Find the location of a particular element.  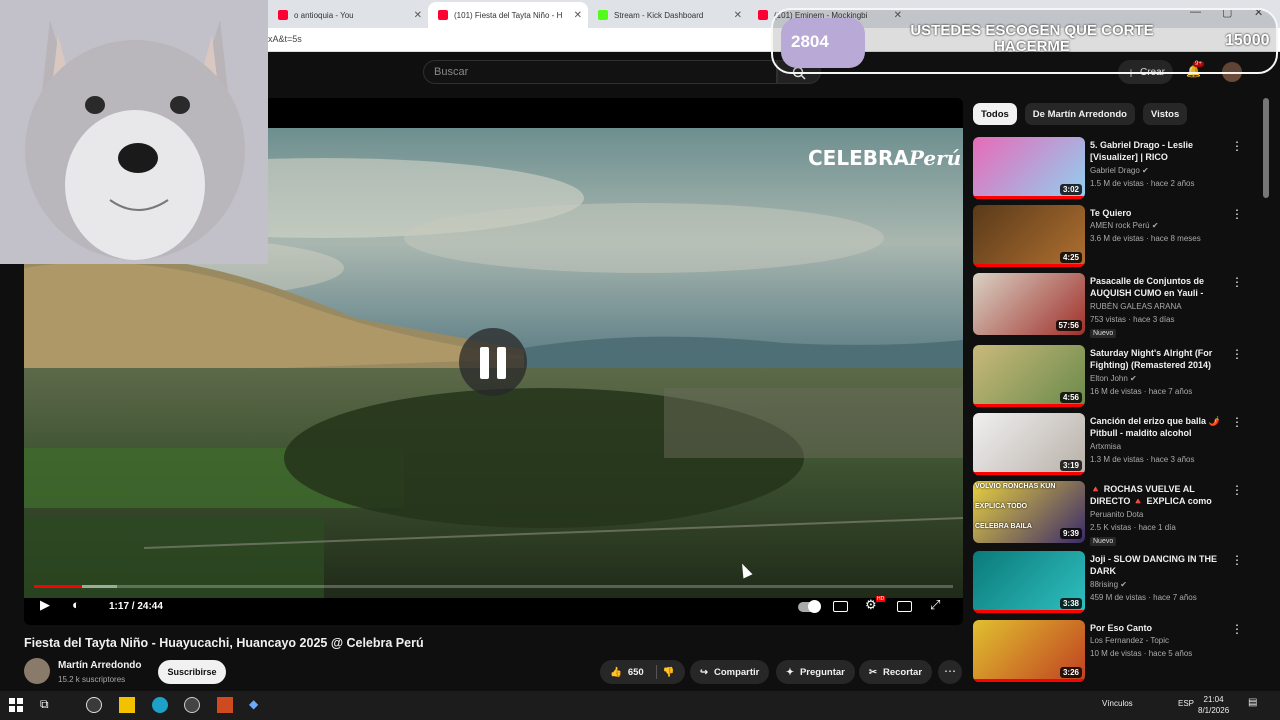

filter-chip: De Martín Arredondo is located at coordinates (1079, 114).